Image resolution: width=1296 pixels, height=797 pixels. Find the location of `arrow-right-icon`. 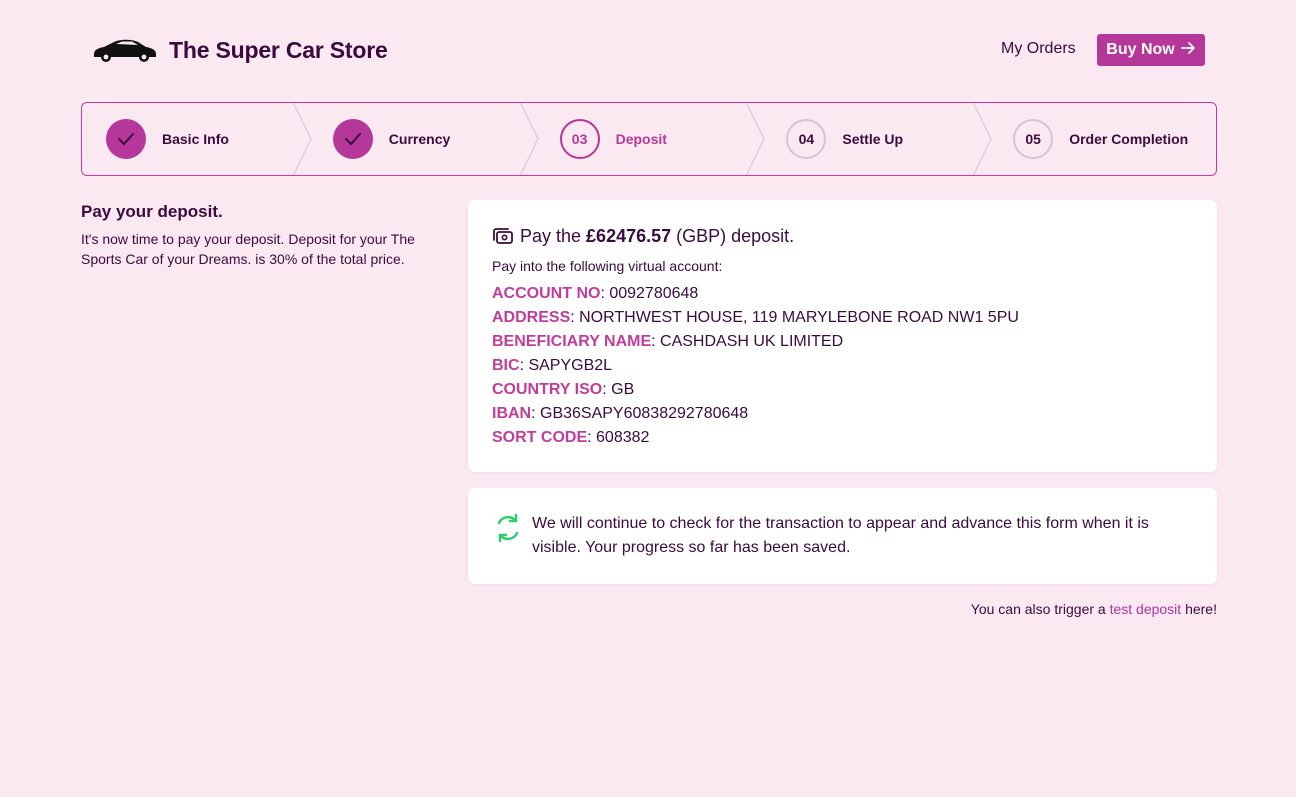

arrow-right-icon is located at coordinates (1188, 50).